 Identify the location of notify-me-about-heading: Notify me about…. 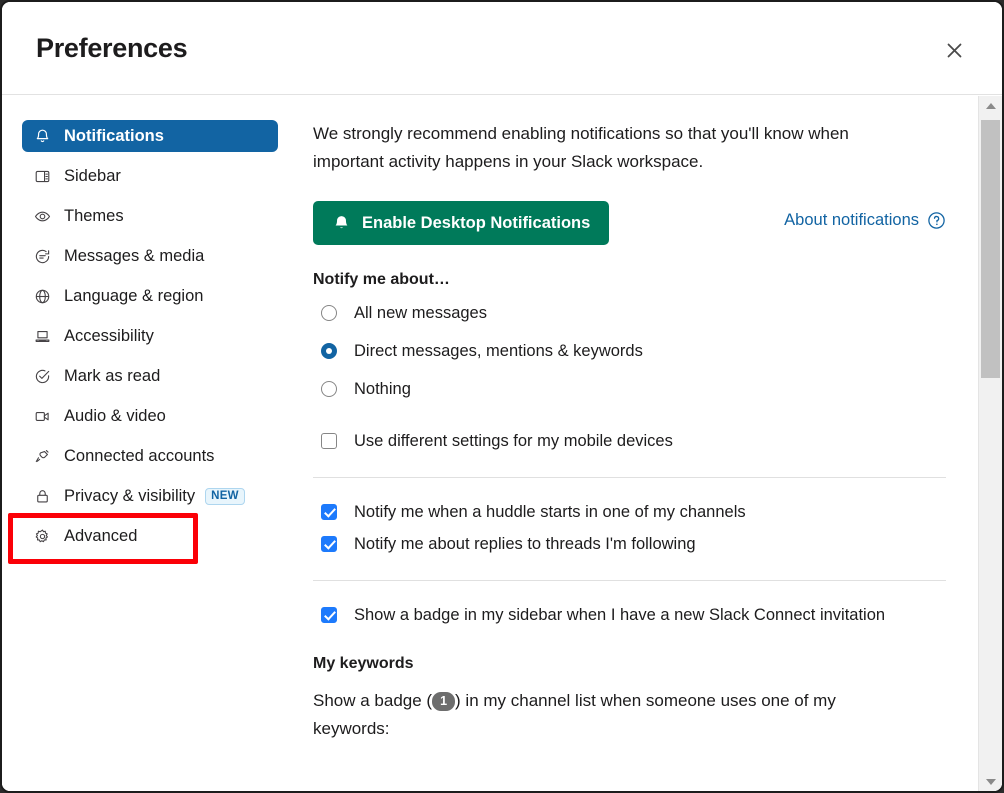
(381, 280).